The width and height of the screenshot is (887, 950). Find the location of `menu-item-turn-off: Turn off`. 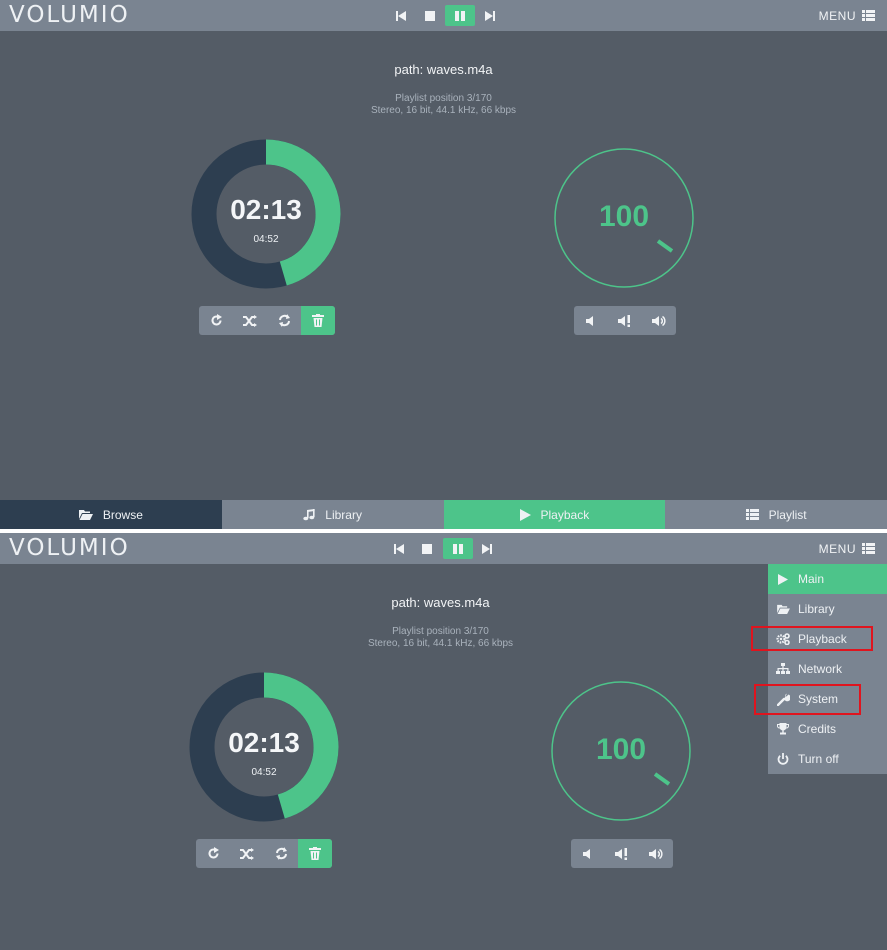

menu-item-turn-off: Turn off is located at coordinates (827, 759).